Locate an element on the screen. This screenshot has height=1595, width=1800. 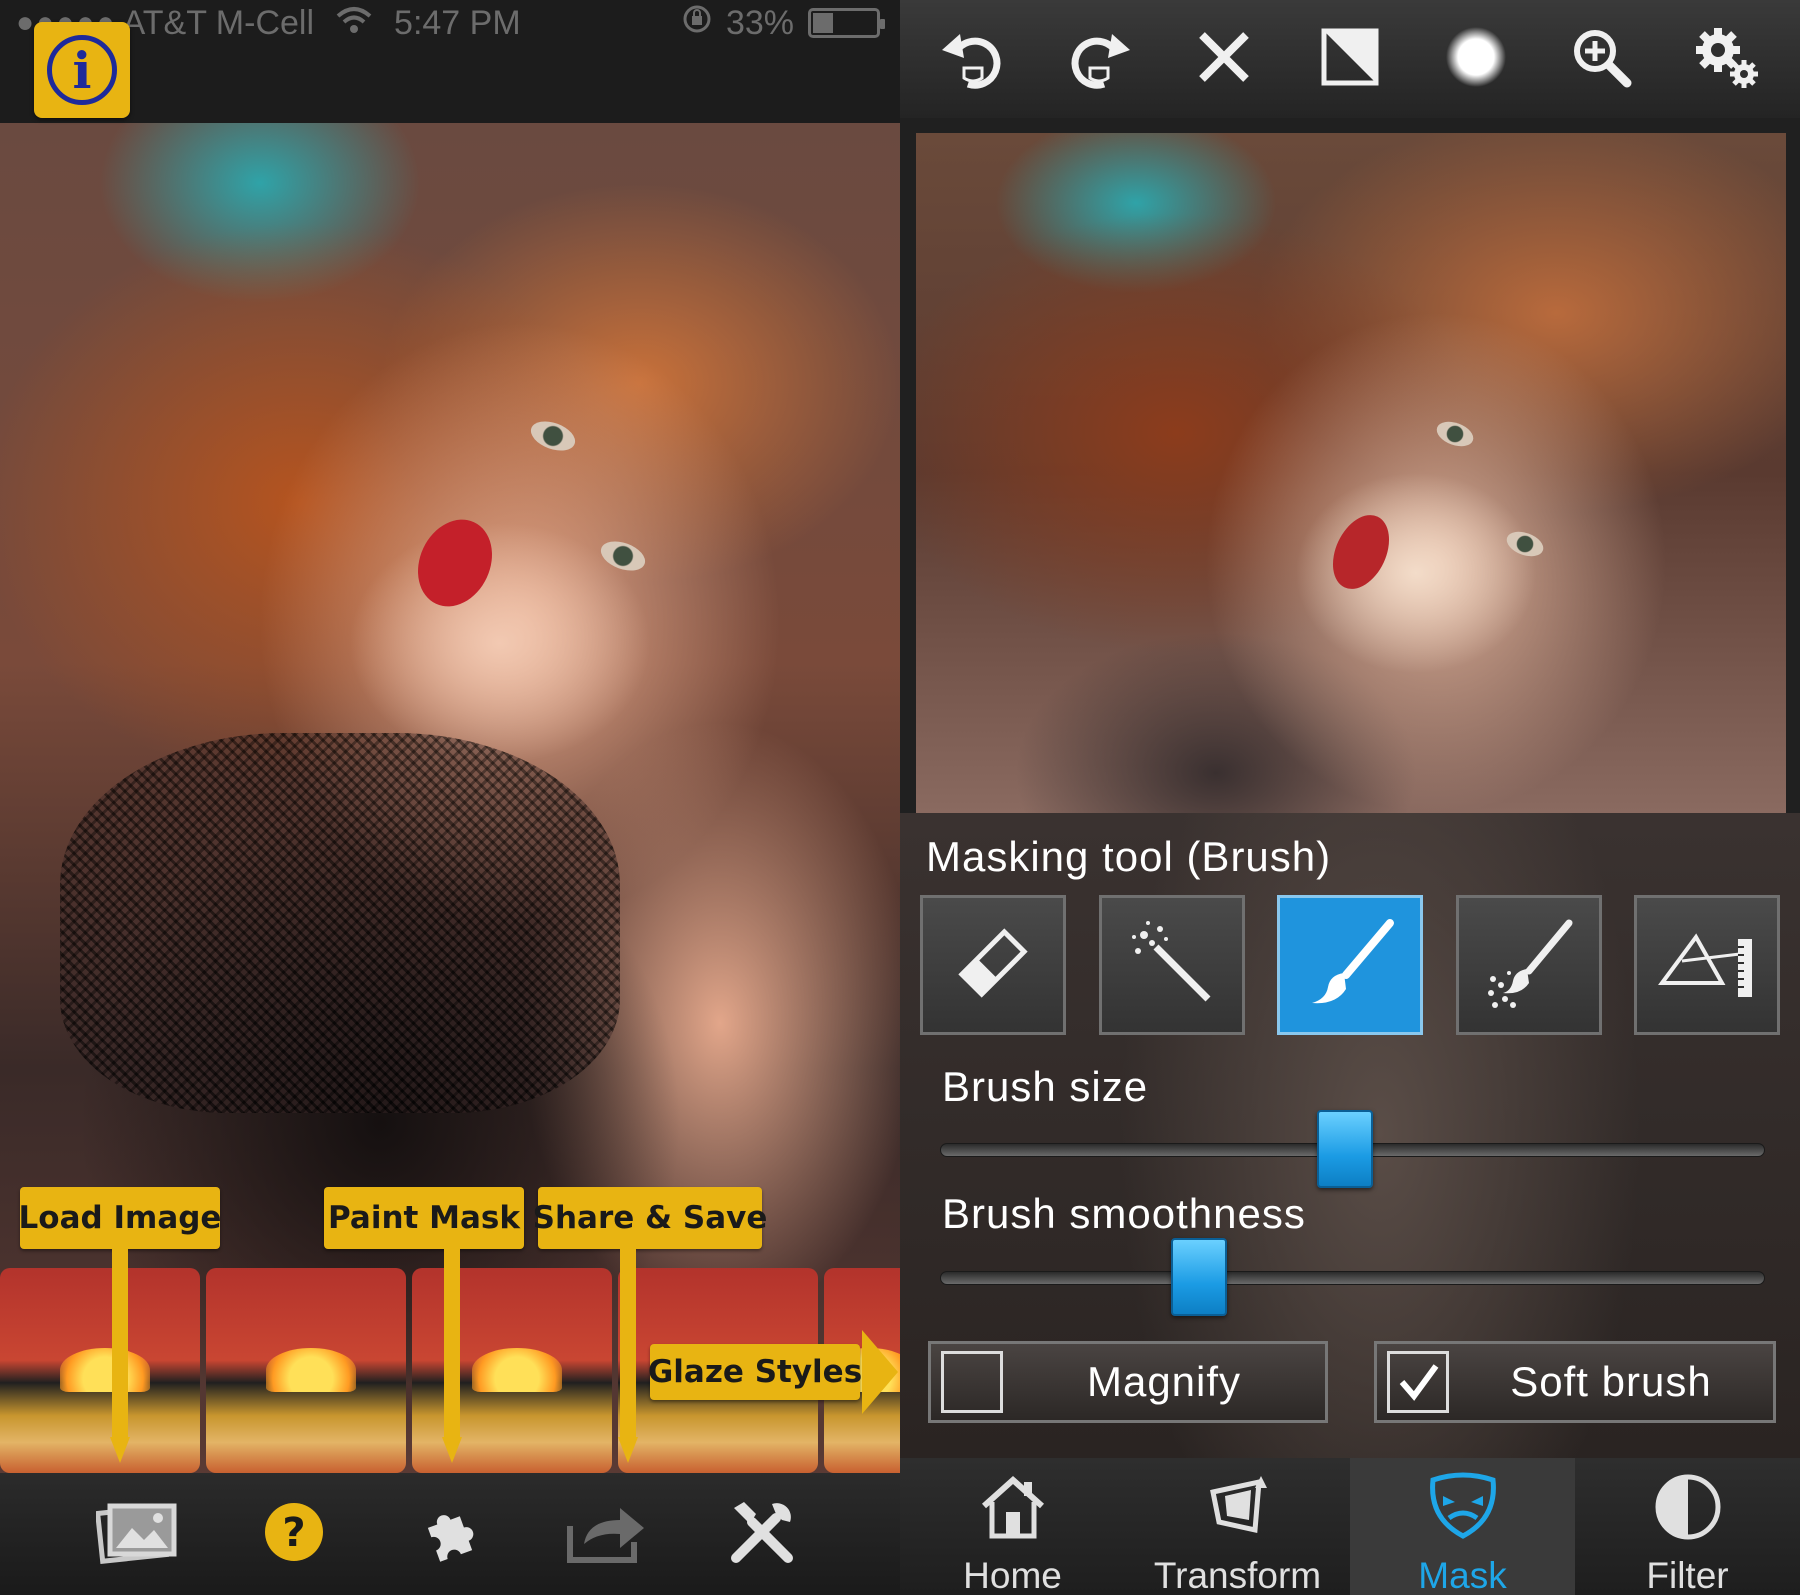
magnify-toggle: Magnify is located at coordinates (1128, 1382).